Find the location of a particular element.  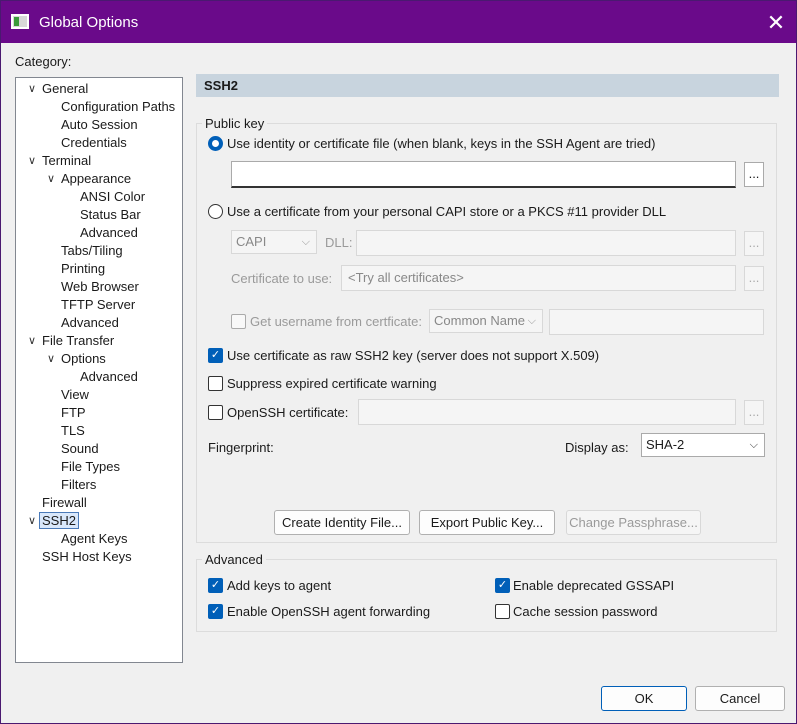

tree-item-label: ANSI Color is located at coordinates (113, 196).